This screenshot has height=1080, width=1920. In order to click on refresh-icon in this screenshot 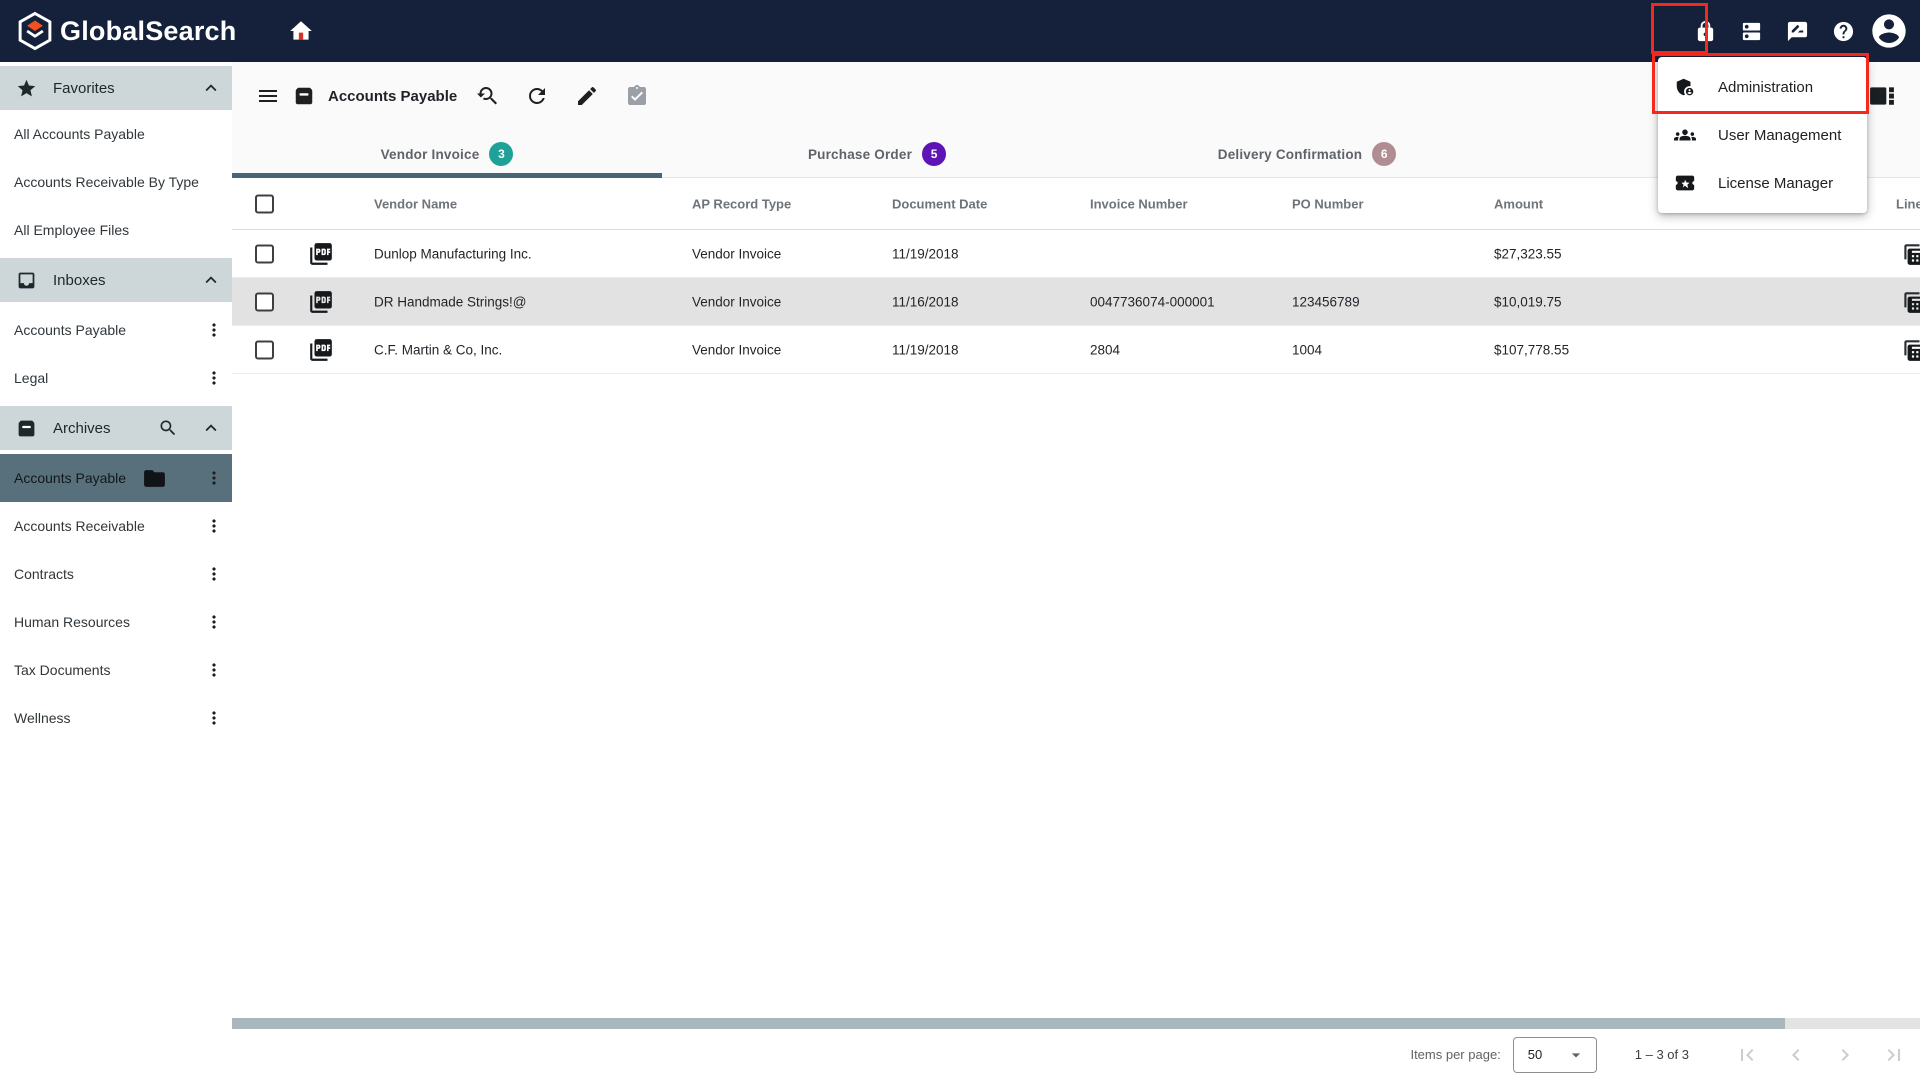, I will do `click(537, 96)`.